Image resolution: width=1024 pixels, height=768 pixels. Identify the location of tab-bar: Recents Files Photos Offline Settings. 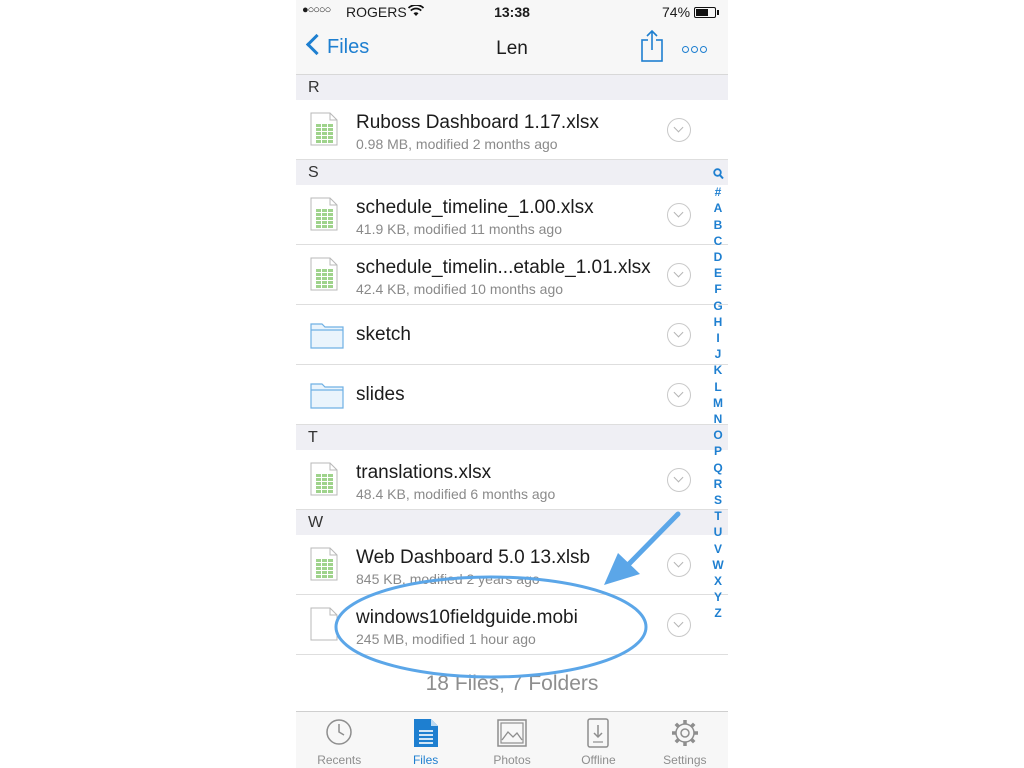
(512, 739).